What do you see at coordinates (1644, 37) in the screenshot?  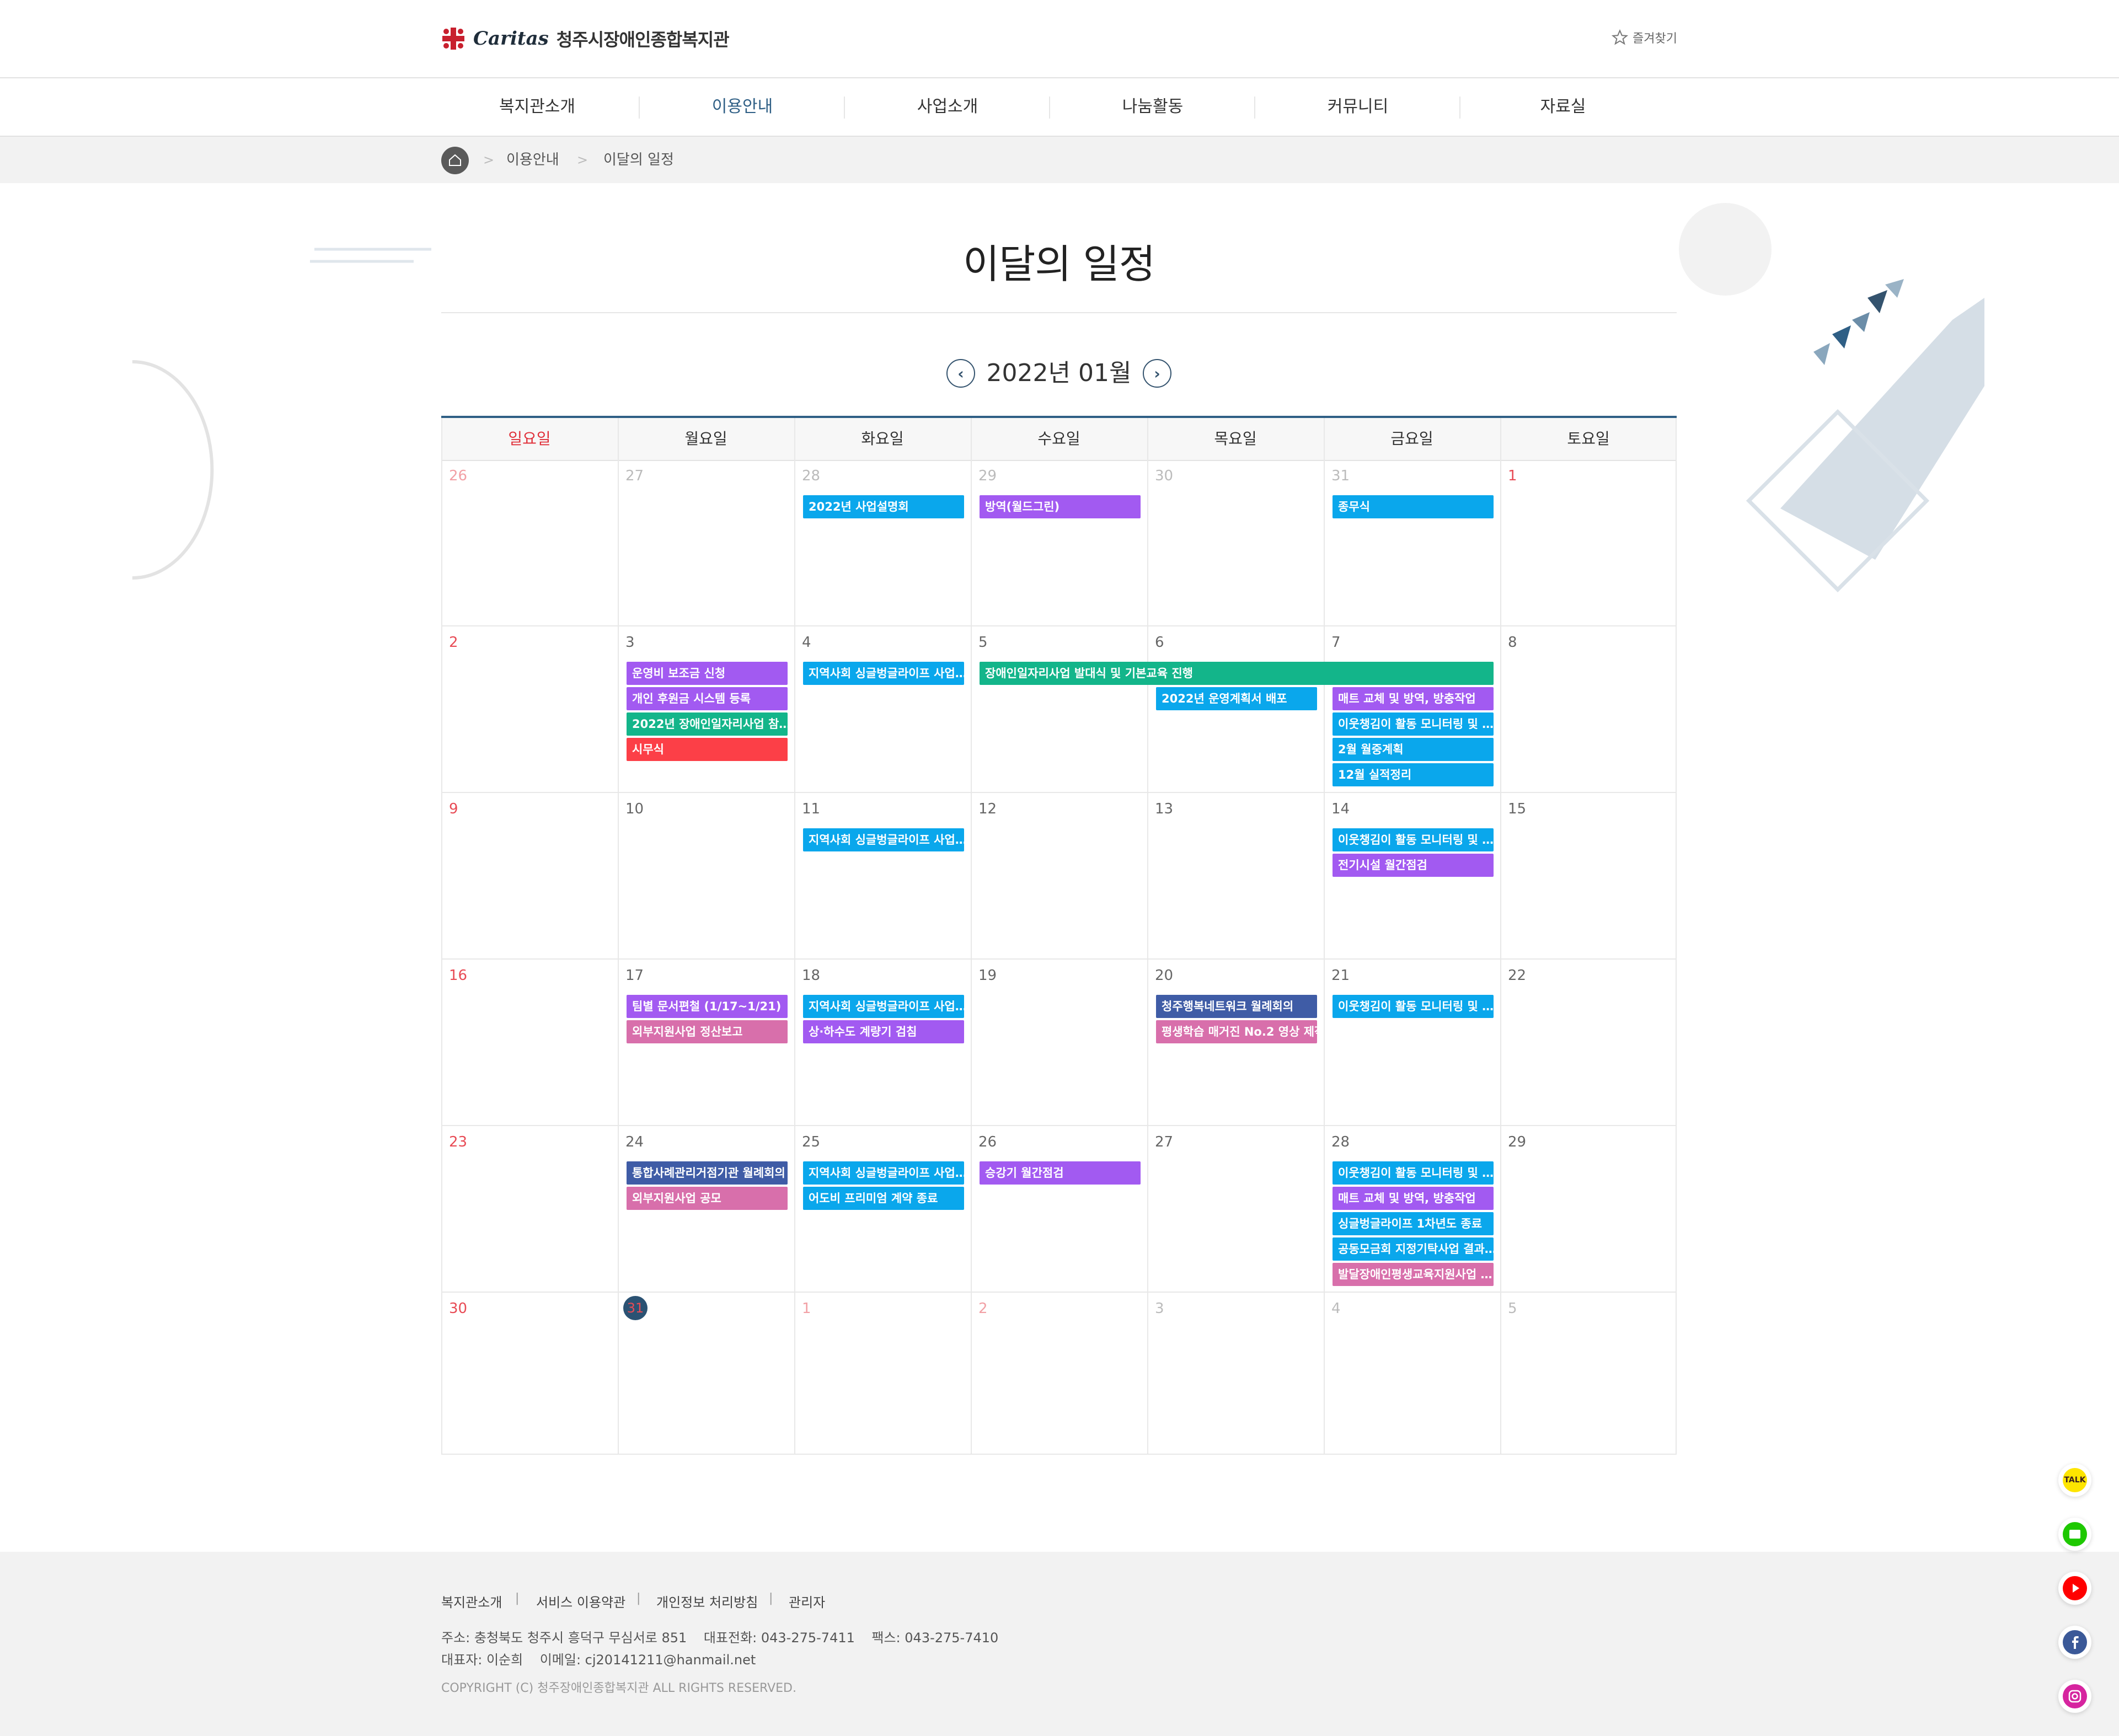 I see `favorite-button: 즐겨찾기` at bounding box center [1644, 37].